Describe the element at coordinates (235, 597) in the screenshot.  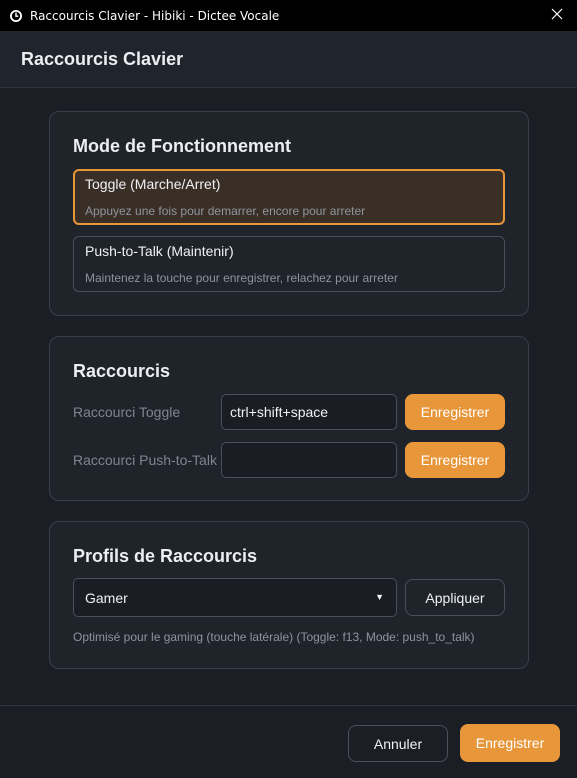
I see `profile-select: Gamer ▼` at that location.